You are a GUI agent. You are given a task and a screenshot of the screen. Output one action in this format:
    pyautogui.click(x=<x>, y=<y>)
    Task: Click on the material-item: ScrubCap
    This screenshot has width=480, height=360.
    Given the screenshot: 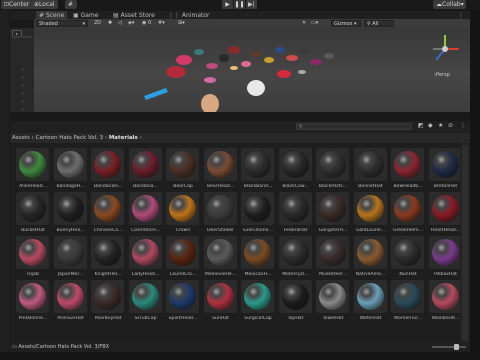 What is the action you would take?
    pyautogui.click(x=146, y=302)
    